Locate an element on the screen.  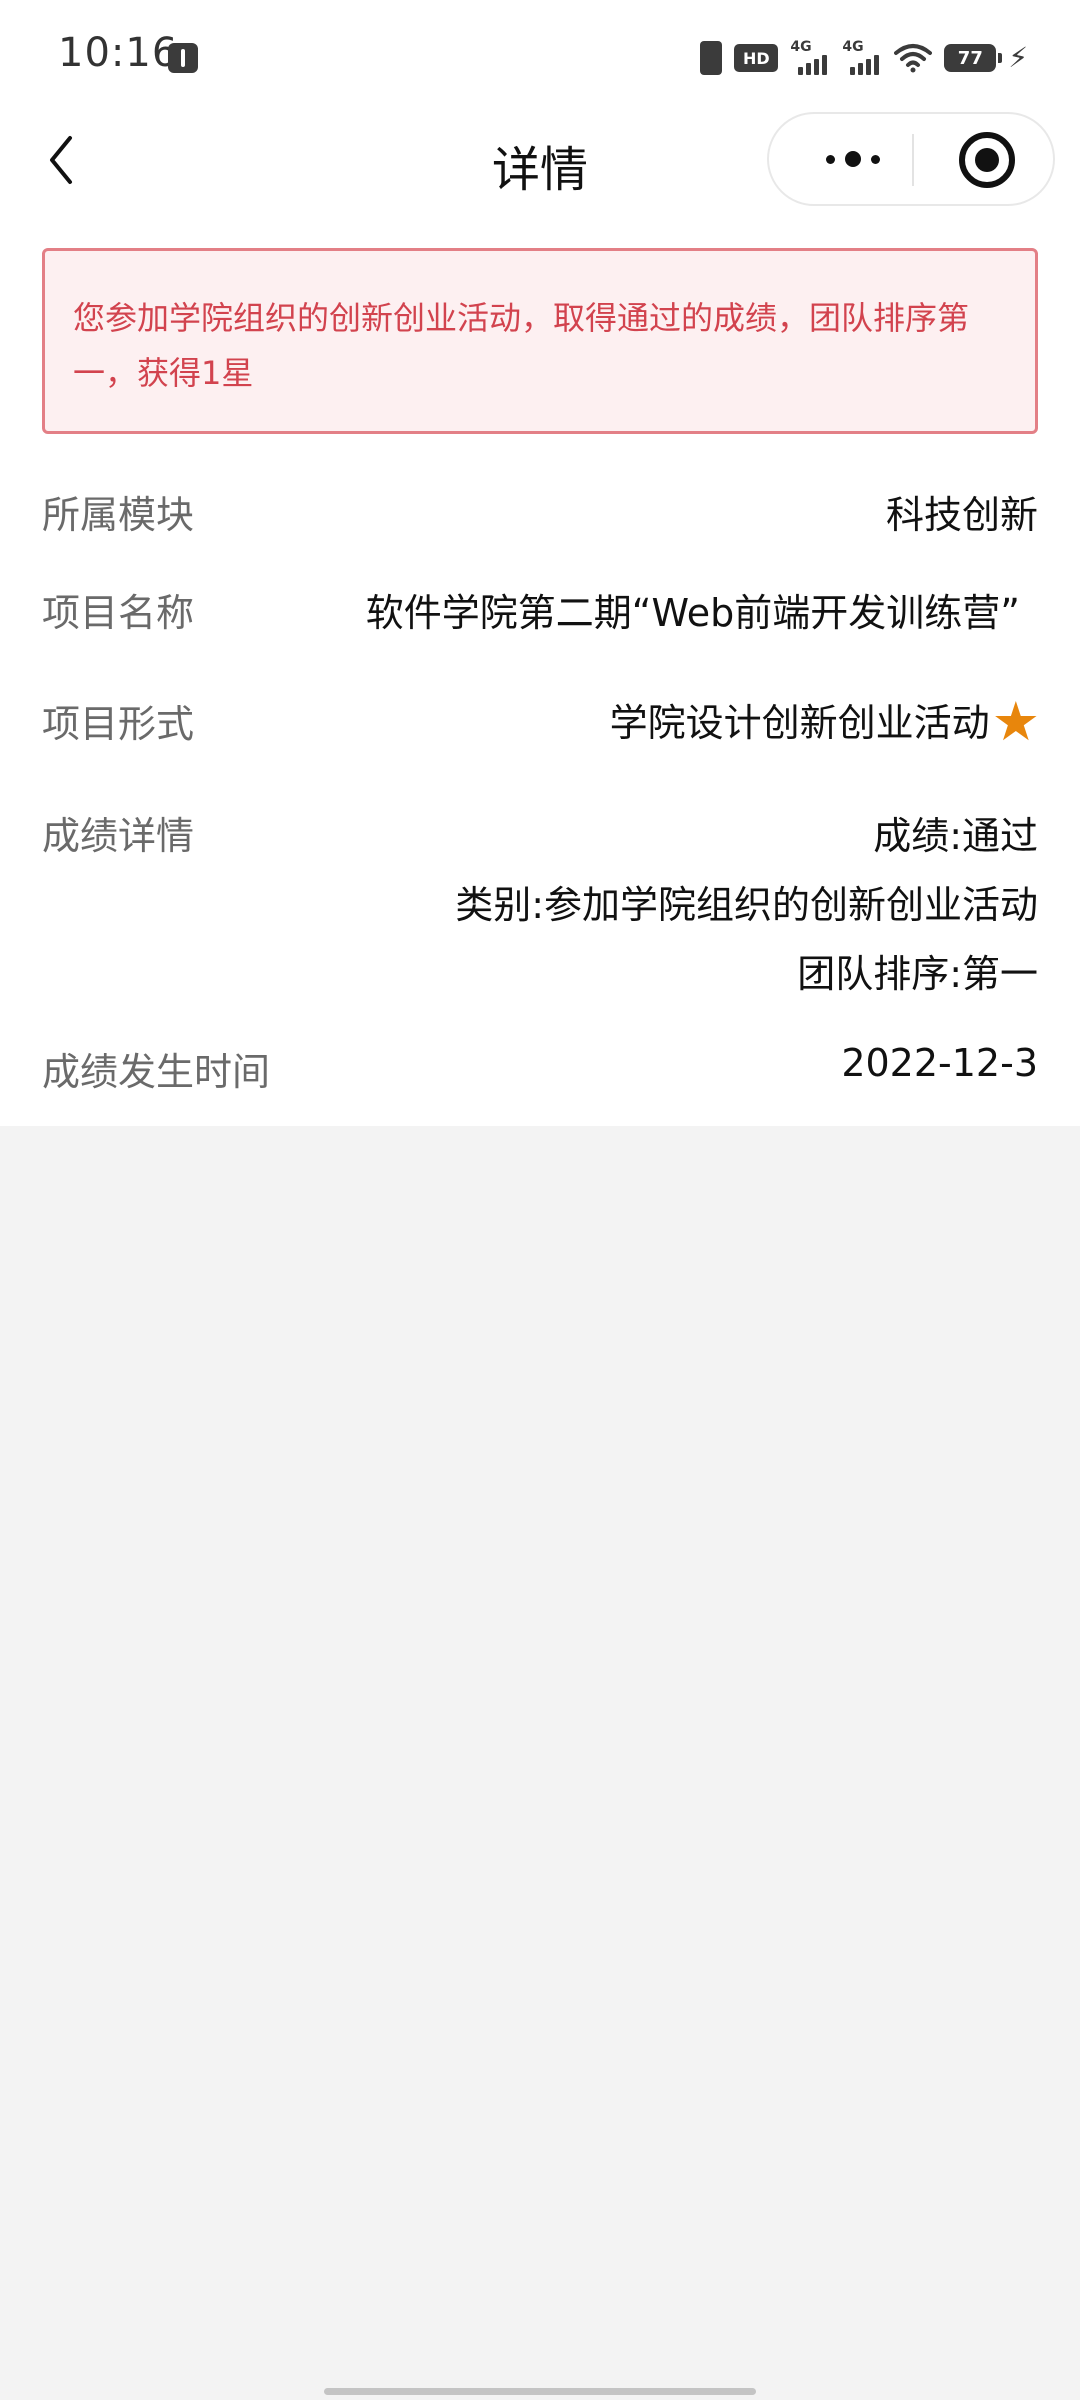
nav-bar: 详情 is located at coordinates (540, 160).